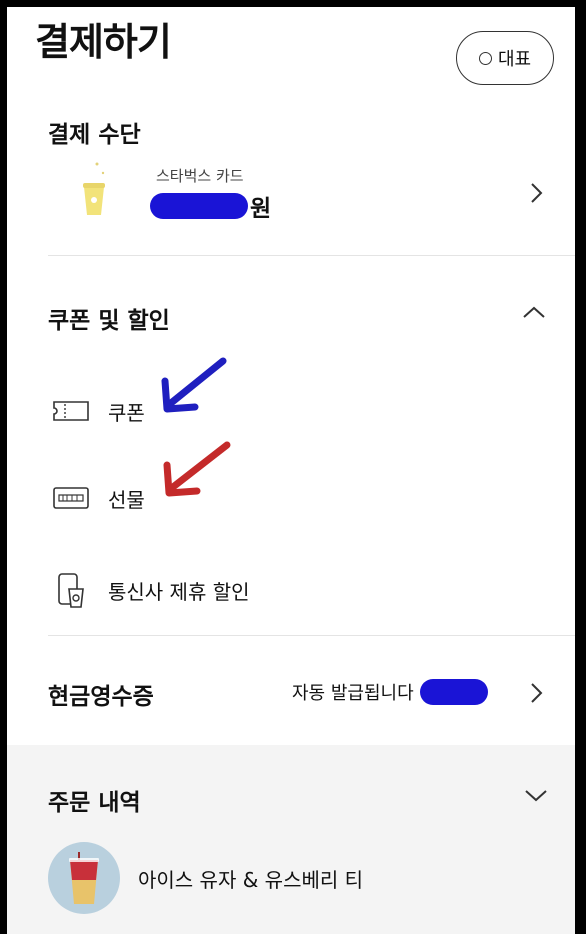 The width and height of the screenshot is (586, 934). Describe the element at coordinates (261, 209) in the screenshot. I see `currency-suffix: 원` at that location.